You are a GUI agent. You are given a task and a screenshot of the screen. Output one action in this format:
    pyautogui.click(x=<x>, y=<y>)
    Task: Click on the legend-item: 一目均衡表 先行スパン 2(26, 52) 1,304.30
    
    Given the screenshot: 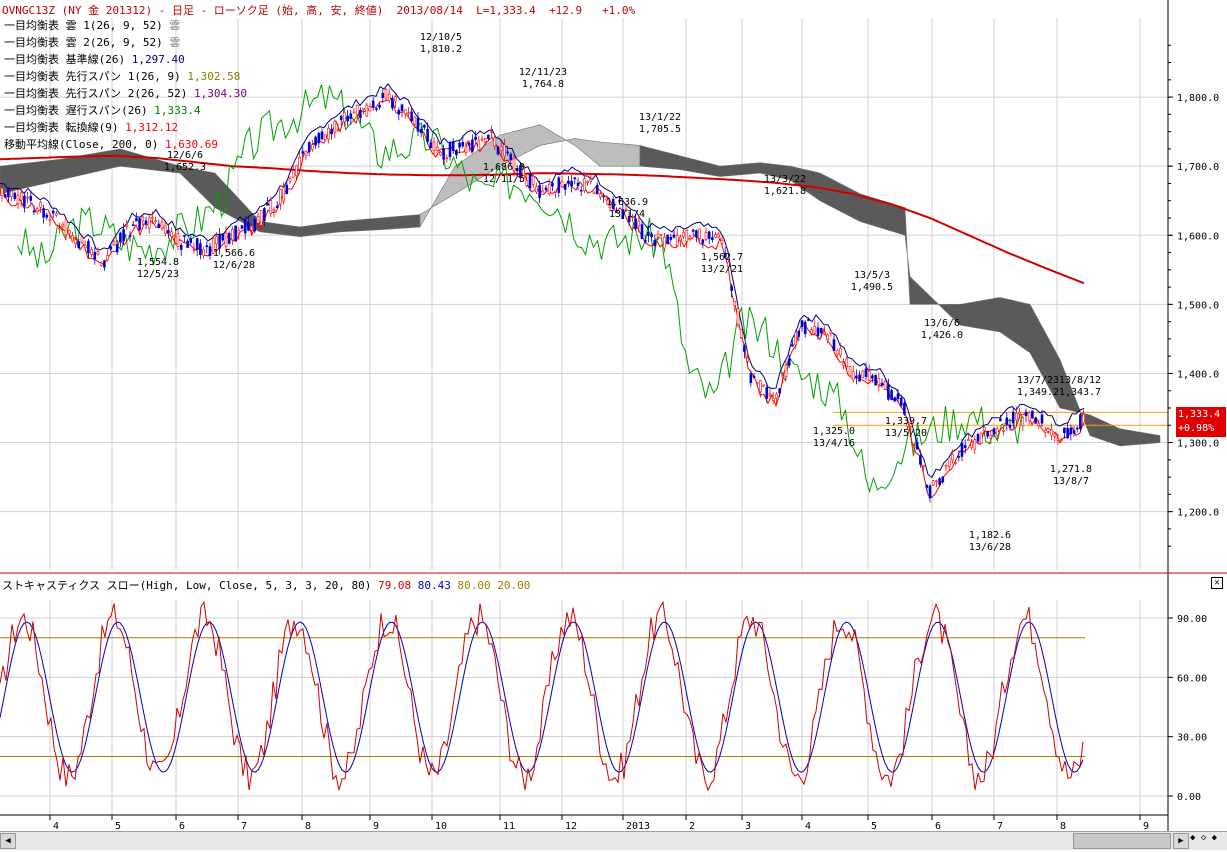 What is the action you would take?
    pyautogui.click(x=125, y=94)
    